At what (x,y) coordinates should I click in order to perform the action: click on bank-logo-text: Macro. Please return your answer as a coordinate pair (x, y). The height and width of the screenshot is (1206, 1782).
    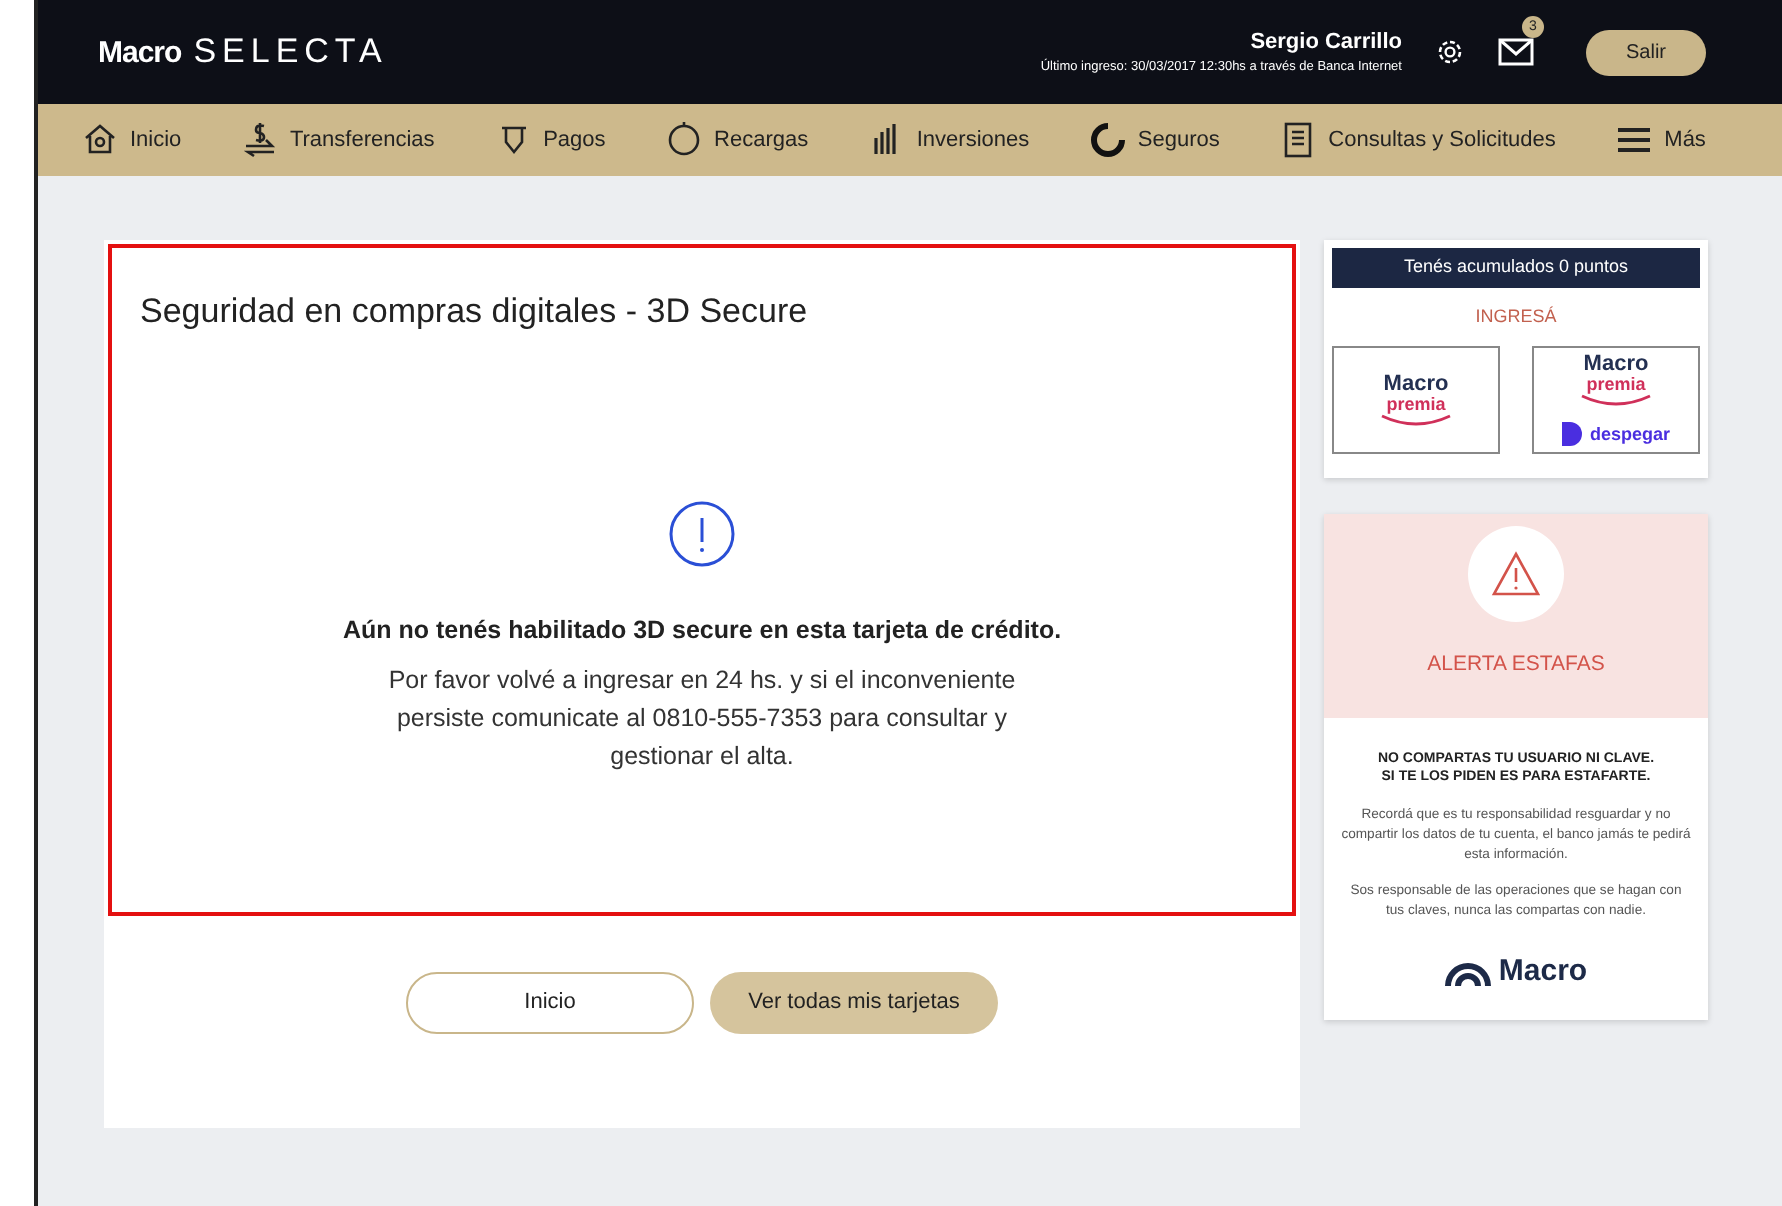
    Looking at the image, I should click on (1543, 972).